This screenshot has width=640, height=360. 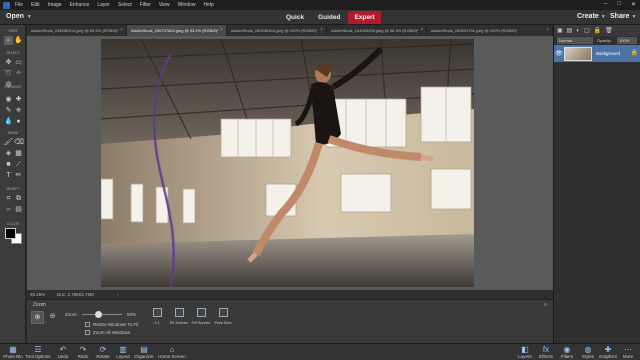 I want to click on crop-tool-icon: ⌗, so click(x=8, y=198).